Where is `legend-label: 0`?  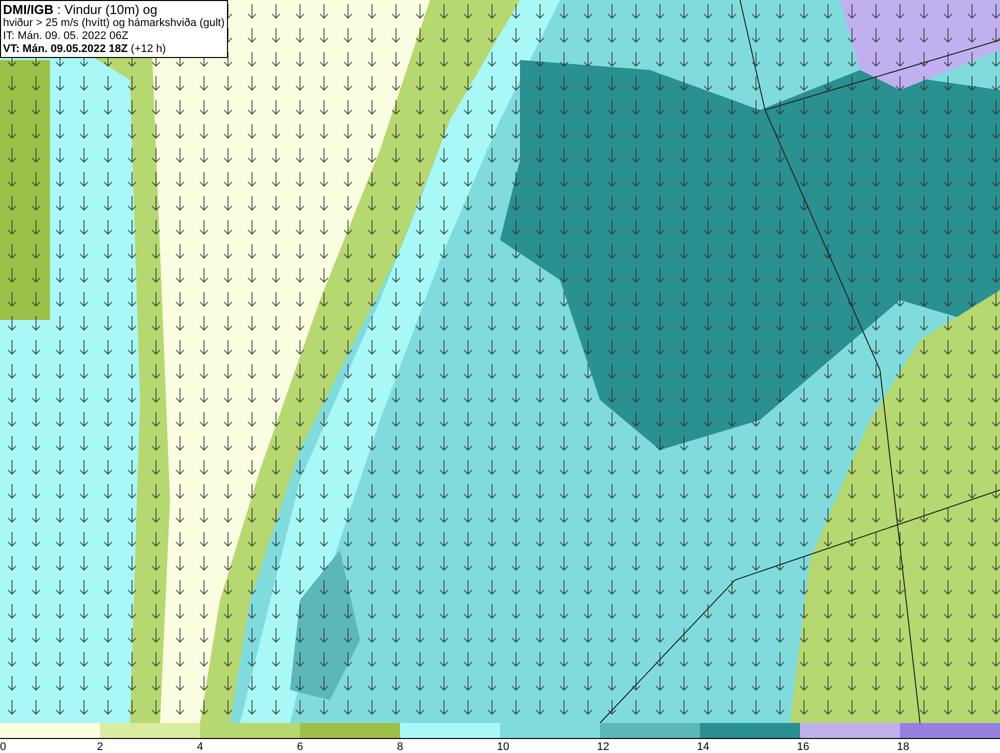 legend-label: 0 is located at coordinates (3, 747).